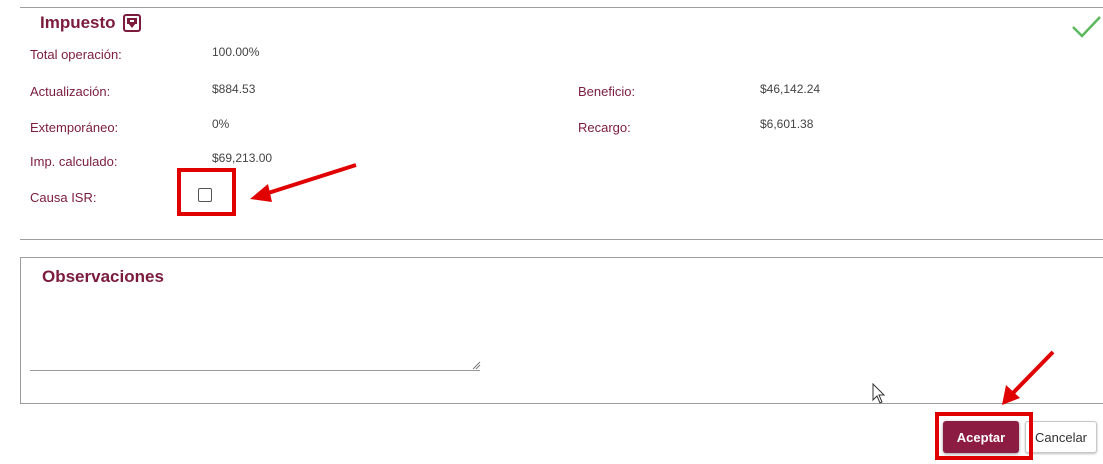  Describe the element at coordinates (604, 127) in the screenshot. I see `recargo-label: Recargo:` at that location.